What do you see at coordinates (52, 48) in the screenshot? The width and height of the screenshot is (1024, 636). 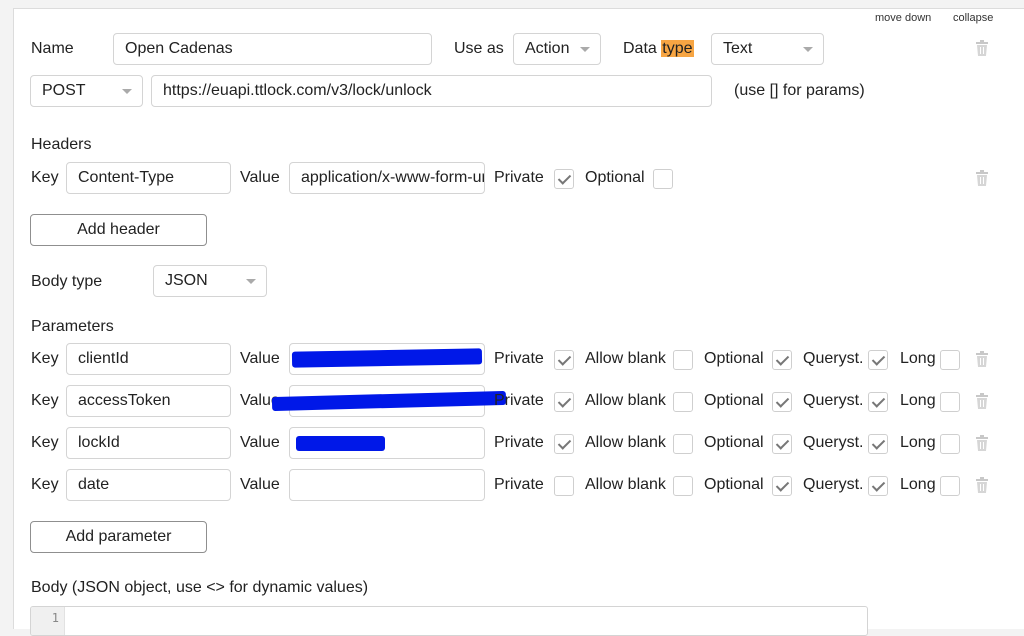 I see `name-label: Name` at bounding box center [52, 48].